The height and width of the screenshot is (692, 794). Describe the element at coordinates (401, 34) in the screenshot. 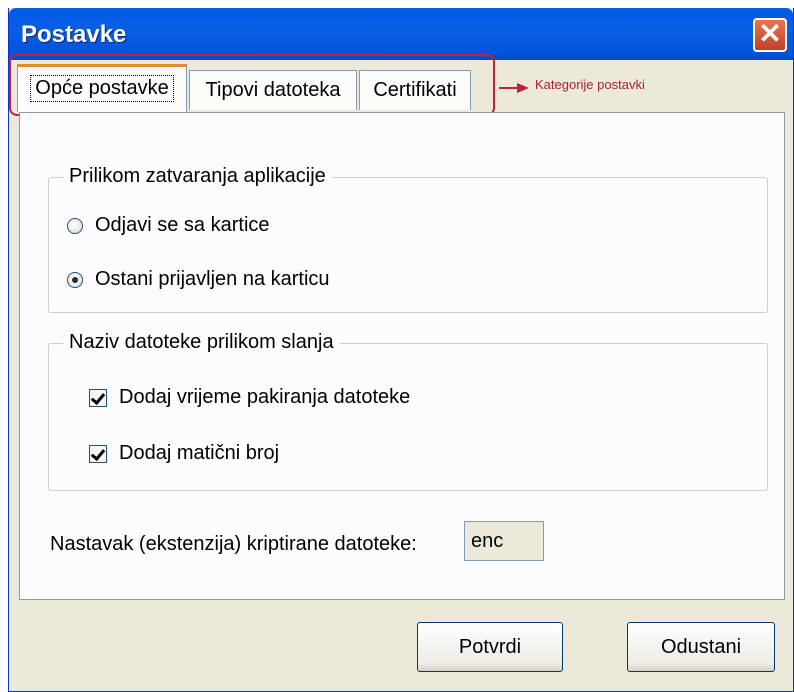

I see `title-bar: Postavke ✕` at that location.